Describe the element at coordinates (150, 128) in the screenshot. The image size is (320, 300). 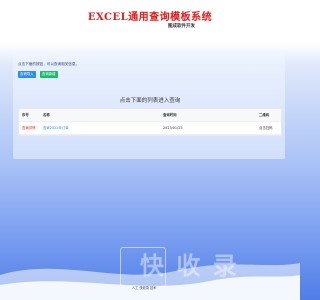
I see `table-row: 查询详情 查询2022年订单 2023/01/25 点击扫码` at that location.